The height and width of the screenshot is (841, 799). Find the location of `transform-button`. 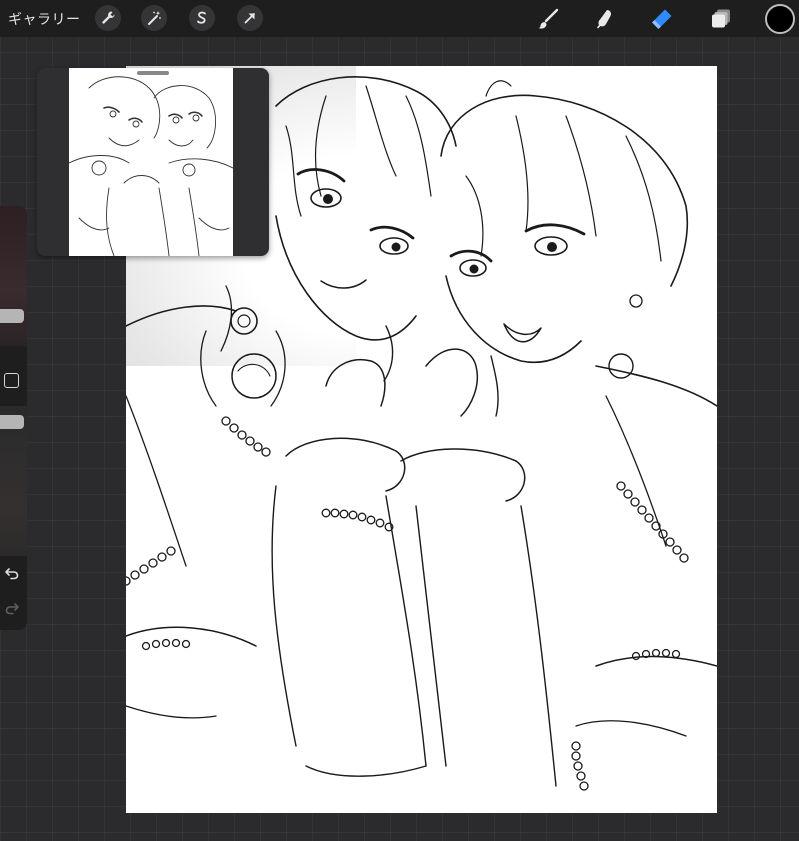

transform-button is located at coordinates (250, 18).